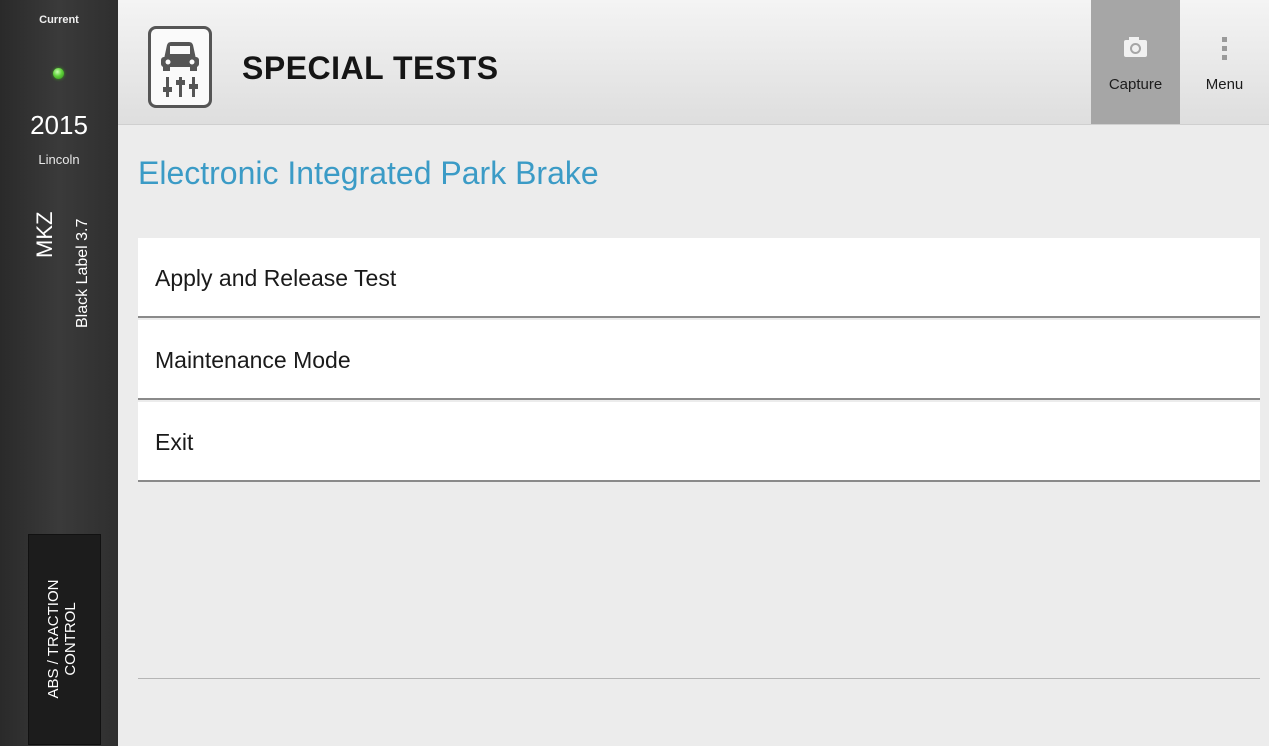  What do you see at coordinates (370, 68) in the screenshot?
I see `page-title: SPECIAL TESTS` at bounding box center [370, 68].